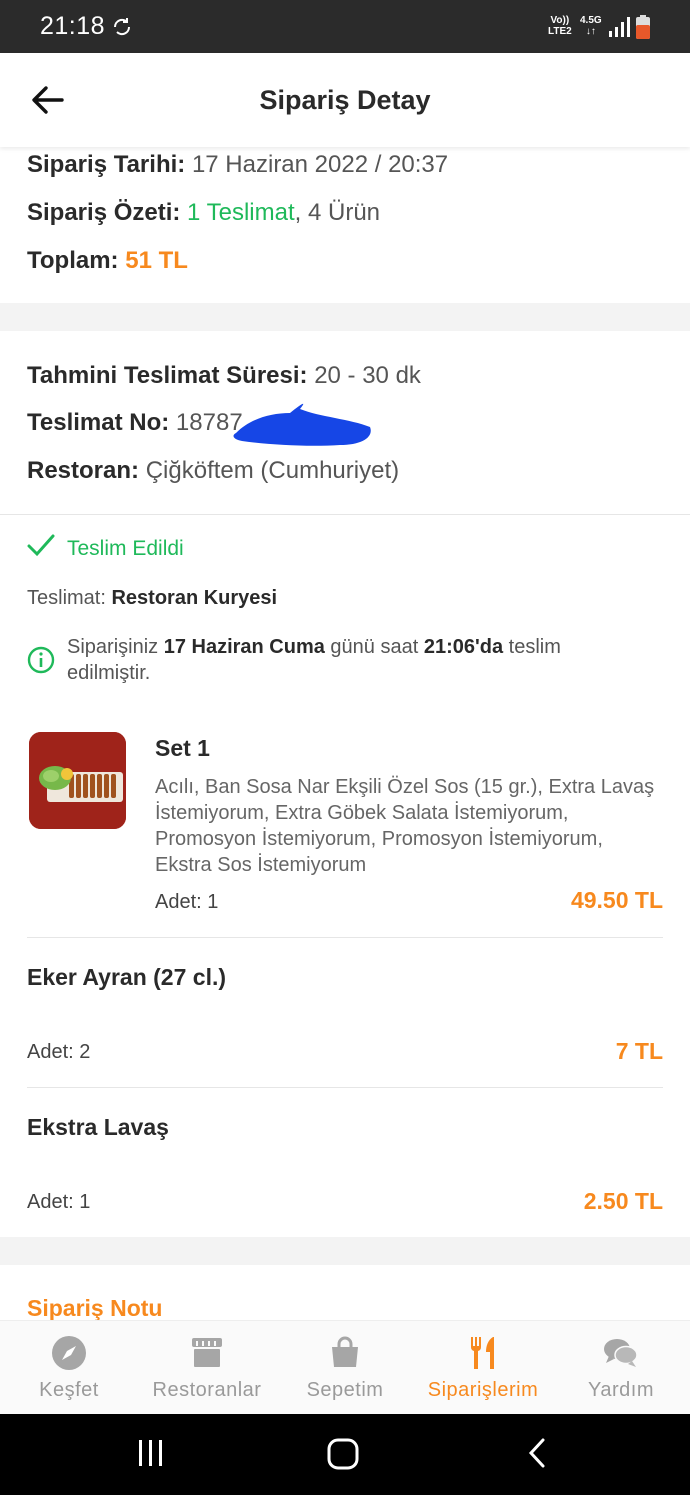 The height and width of the screenshot is (1495, 690). What do you see at coordinates (560, 31) in the screenshot?
I see `net-label-bottom: LTE2` at bounding box center [560, 31].